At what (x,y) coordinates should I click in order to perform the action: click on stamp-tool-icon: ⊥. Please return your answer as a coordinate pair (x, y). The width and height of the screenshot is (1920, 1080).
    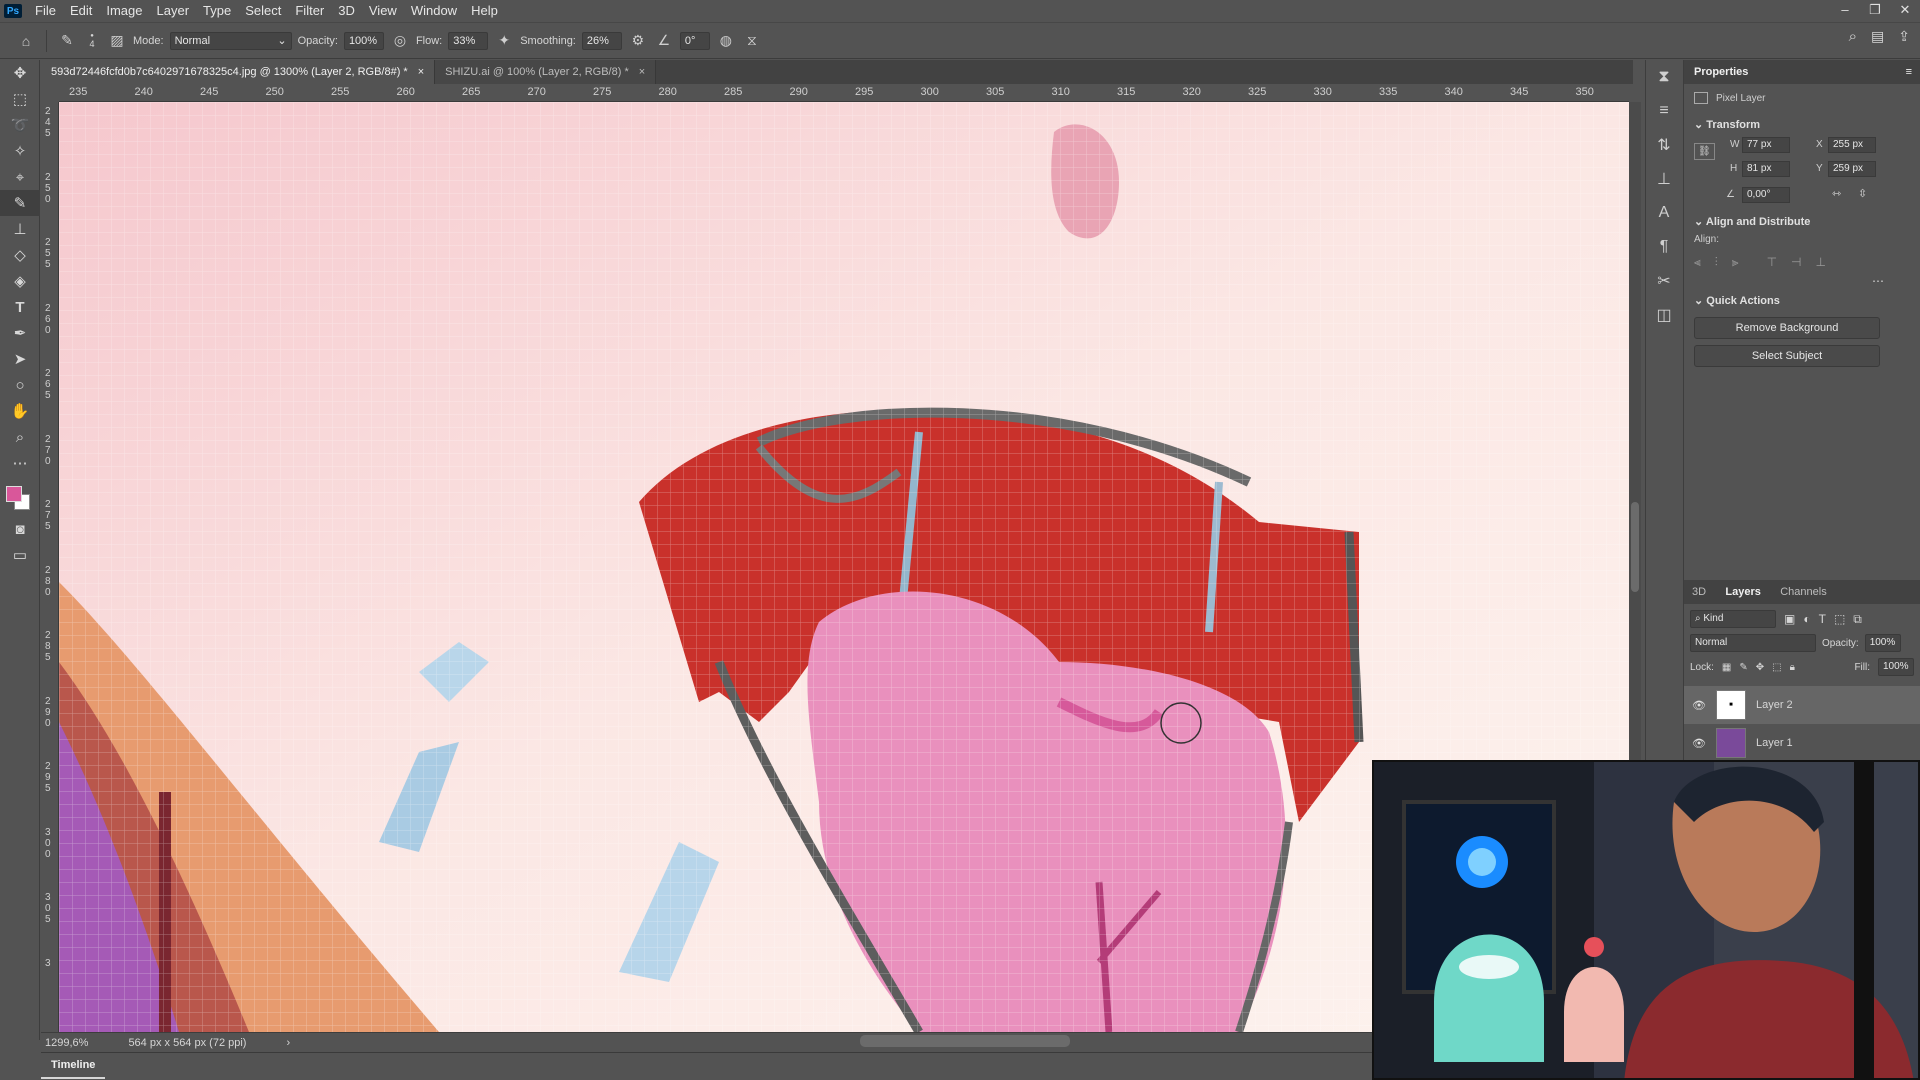
    Looking at the image, I should click on (20, 229).